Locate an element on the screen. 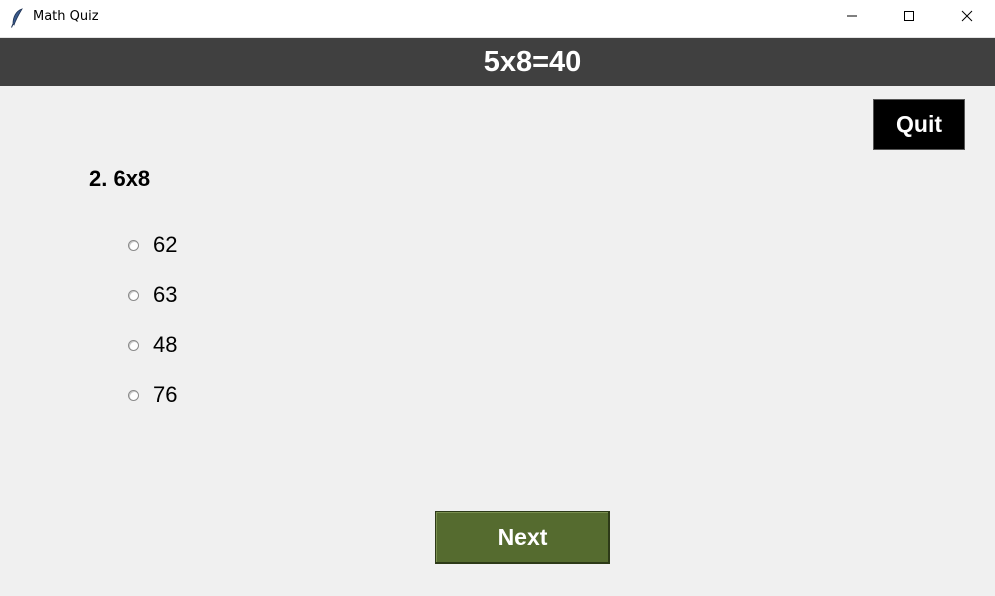  answer-option-label: 48 is located at coordinates (165, 344).